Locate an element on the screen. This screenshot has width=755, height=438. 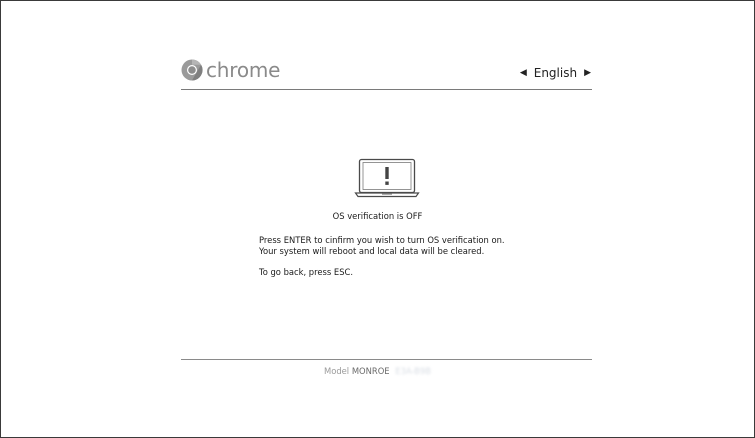
model-info: Model MONROE E3A-B9B is located at coordinates (377, 371).